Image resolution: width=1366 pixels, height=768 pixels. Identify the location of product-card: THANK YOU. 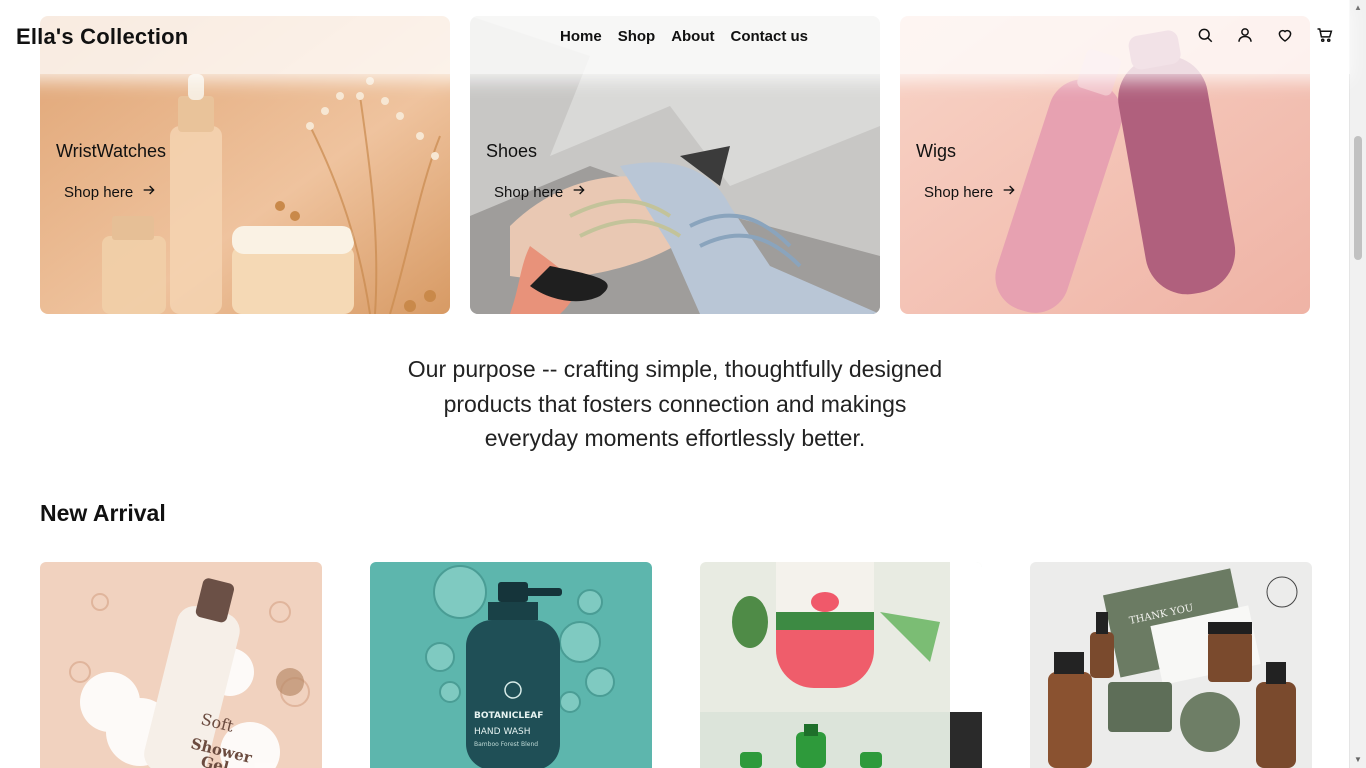
(1171, 665).